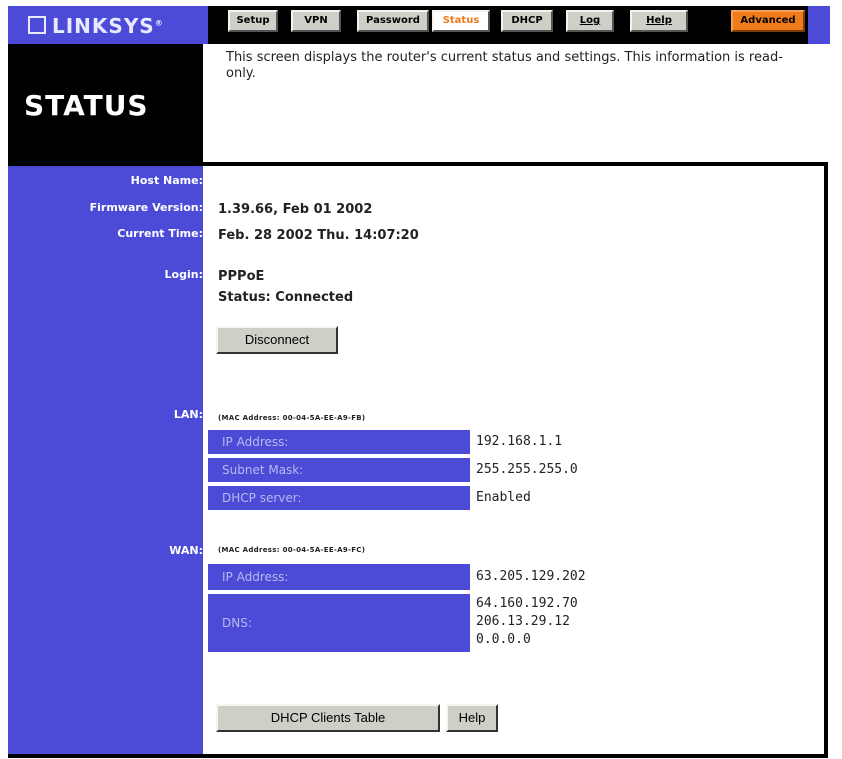  I want to click on tab-dhcp: DHCP, so click(527, 21).